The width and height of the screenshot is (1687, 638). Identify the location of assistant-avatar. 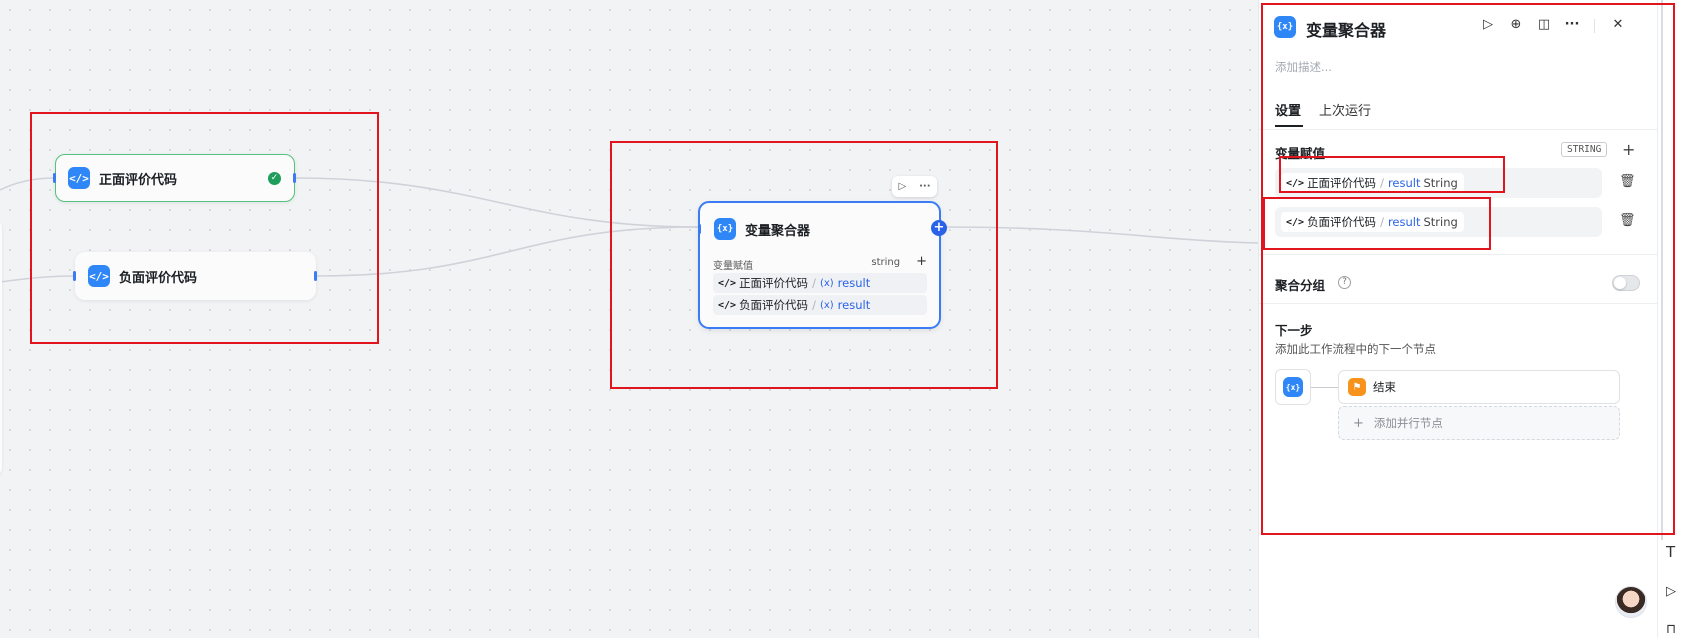
(1631, 602).